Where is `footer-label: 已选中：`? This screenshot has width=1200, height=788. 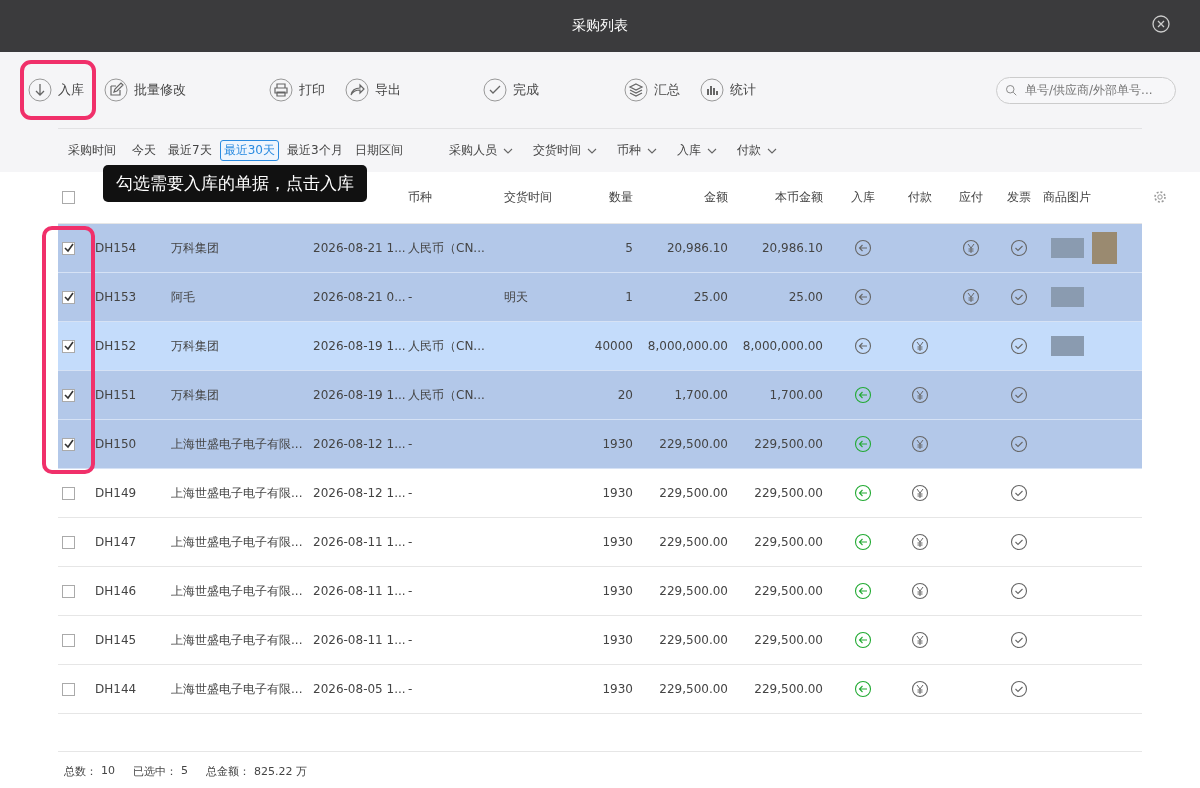 footer-label: 已选中： is located at coordinates (155, 771).